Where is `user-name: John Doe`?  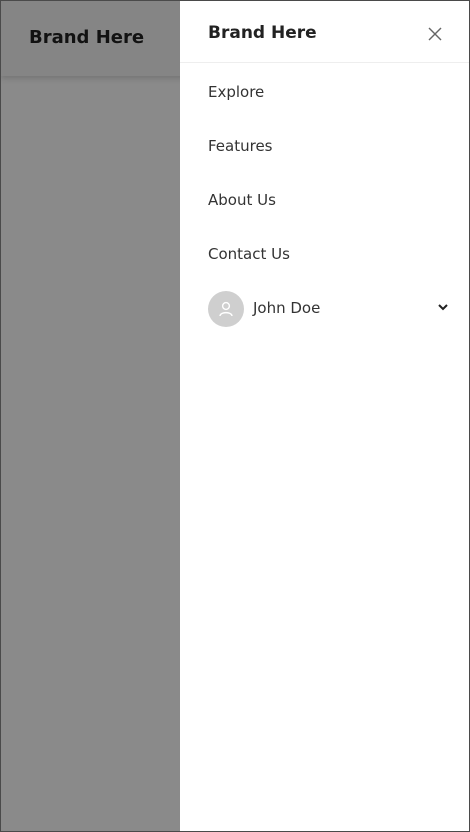 user-name: John Doe is located at coordinates (287, 308).